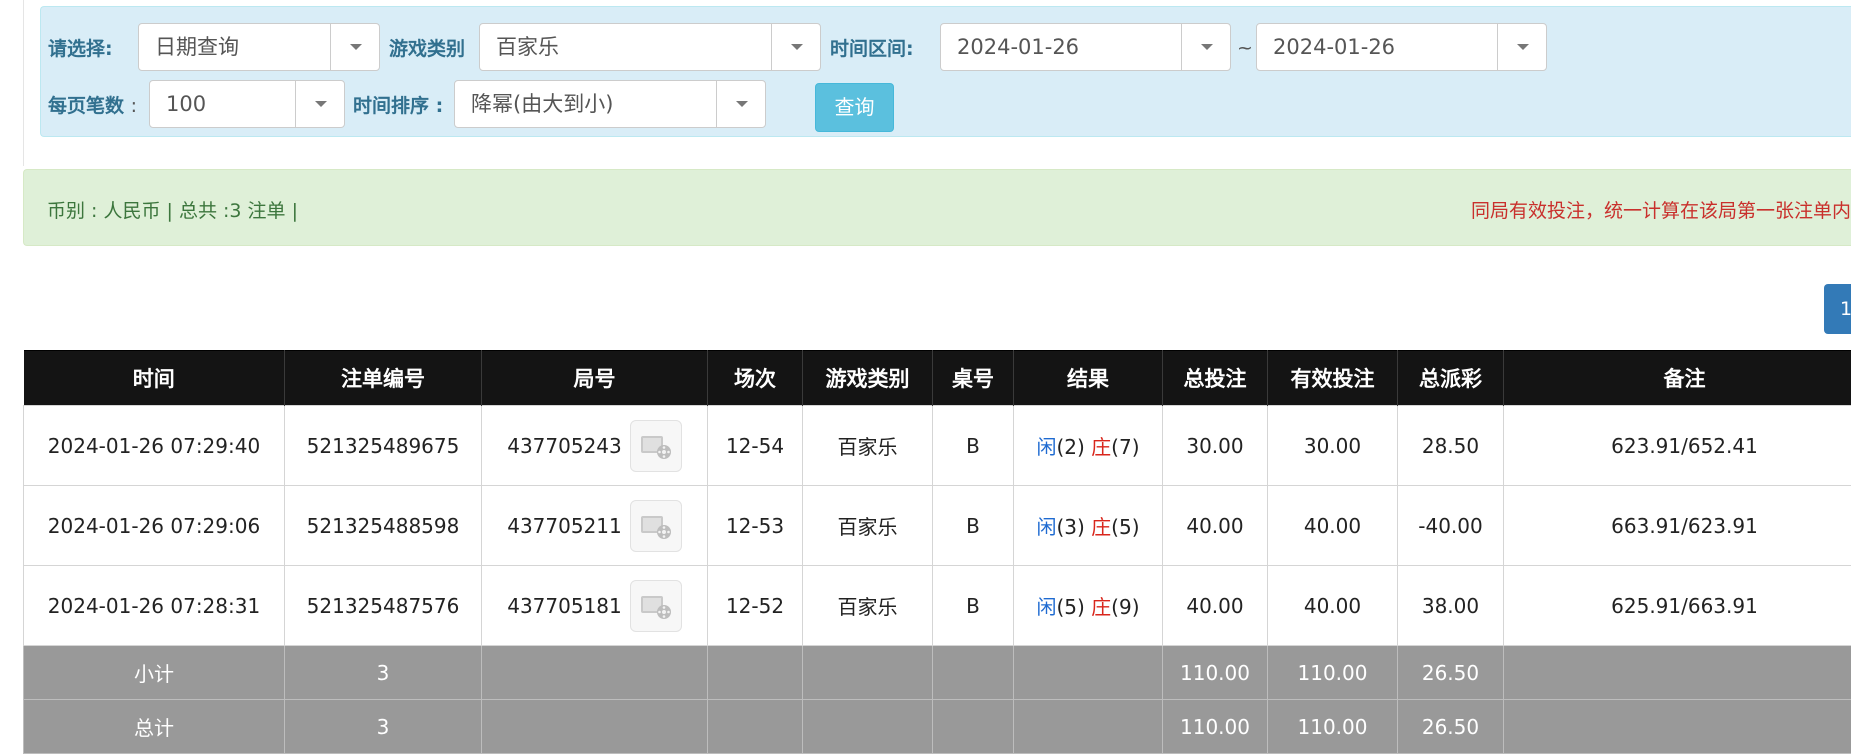  I want to click on per-page-select: 100, so click(247, 104).